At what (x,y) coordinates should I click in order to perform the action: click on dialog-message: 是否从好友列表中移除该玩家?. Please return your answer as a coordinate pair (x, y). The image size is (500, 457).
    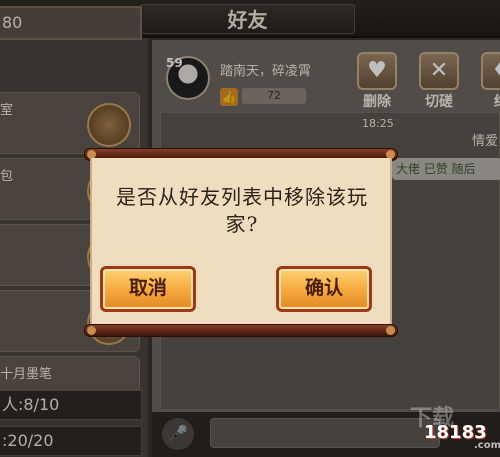
    Looking at the image, I should click on (242, 210).